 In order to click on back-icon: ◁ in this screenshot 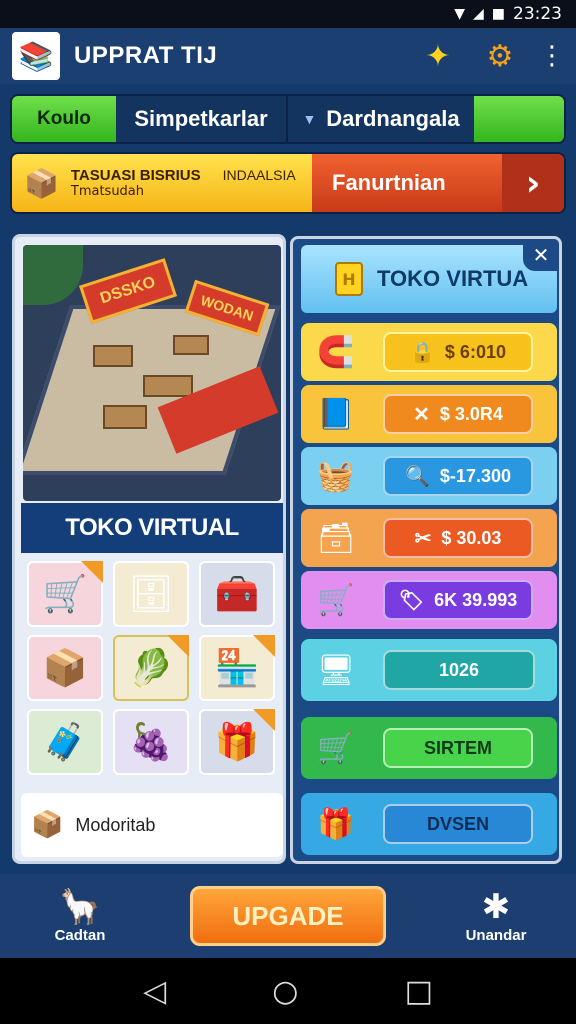, I will do `click(154, 991)`.